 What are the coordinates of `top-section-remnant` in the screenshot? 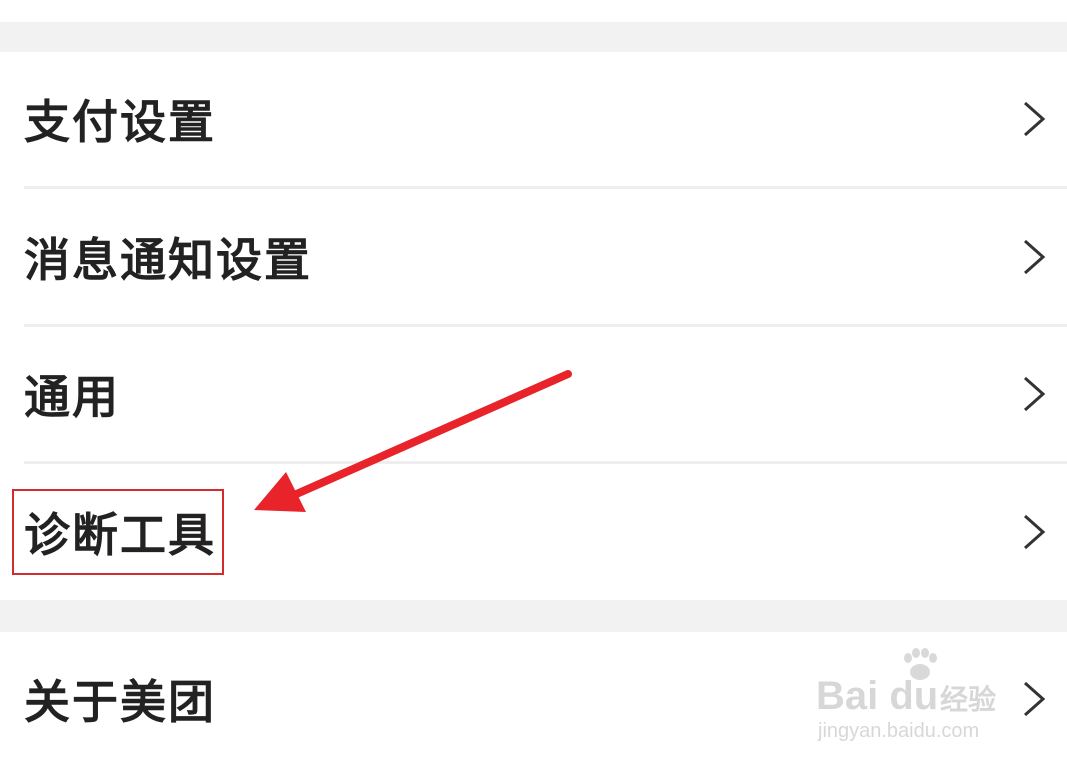 It's located at (533, 11).